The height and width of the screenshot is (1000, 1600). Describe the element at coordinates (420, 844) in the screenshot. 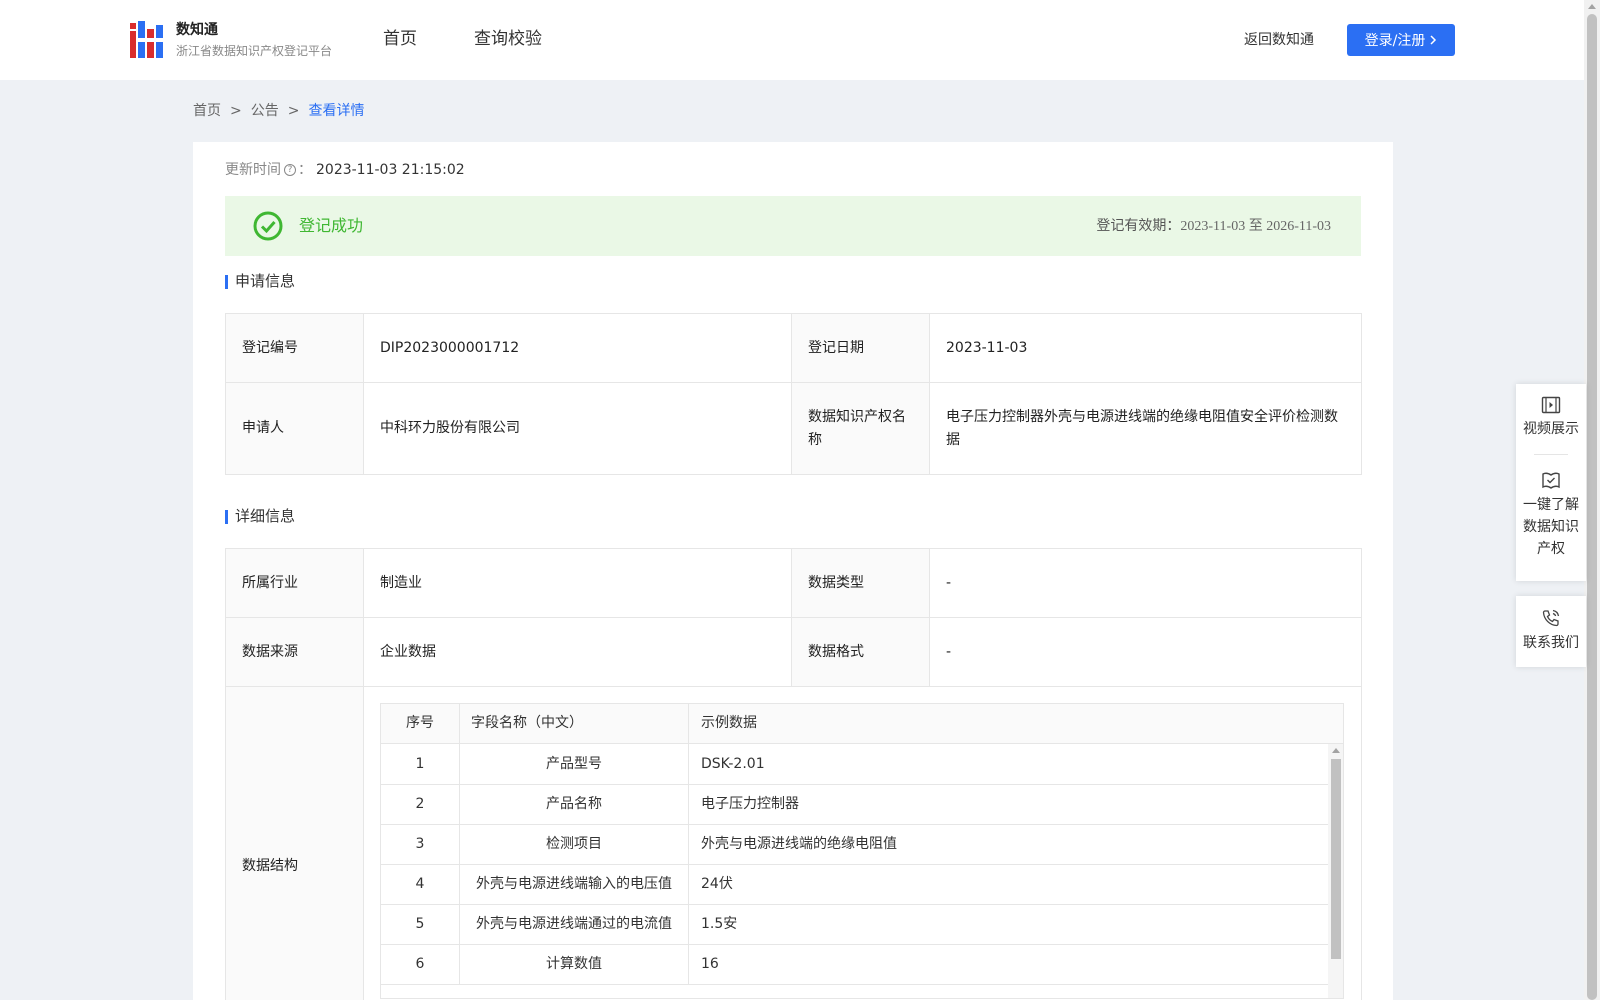

I see `row-index: 3` at that location.